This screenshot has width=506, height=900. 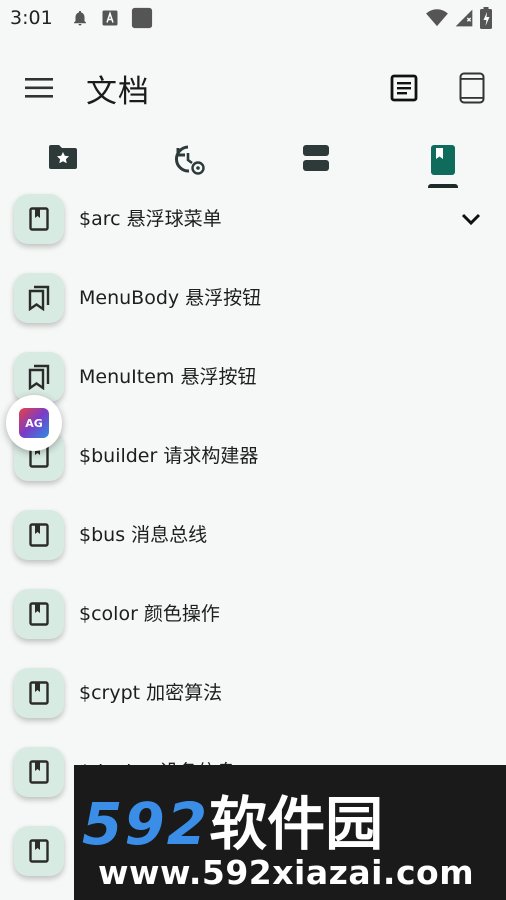 What do you see at coordinates (149, 614) in the screenshot?
I see `list-item-label: $color 颜色操作` at bounding box center [149, 614].